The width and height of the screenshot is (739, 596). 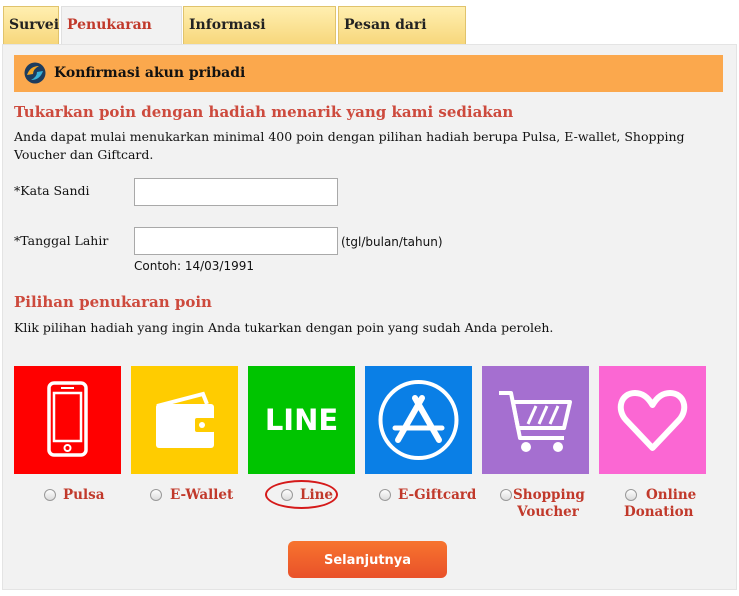 I want to click on heart-icon, so click(x=652, y=420).